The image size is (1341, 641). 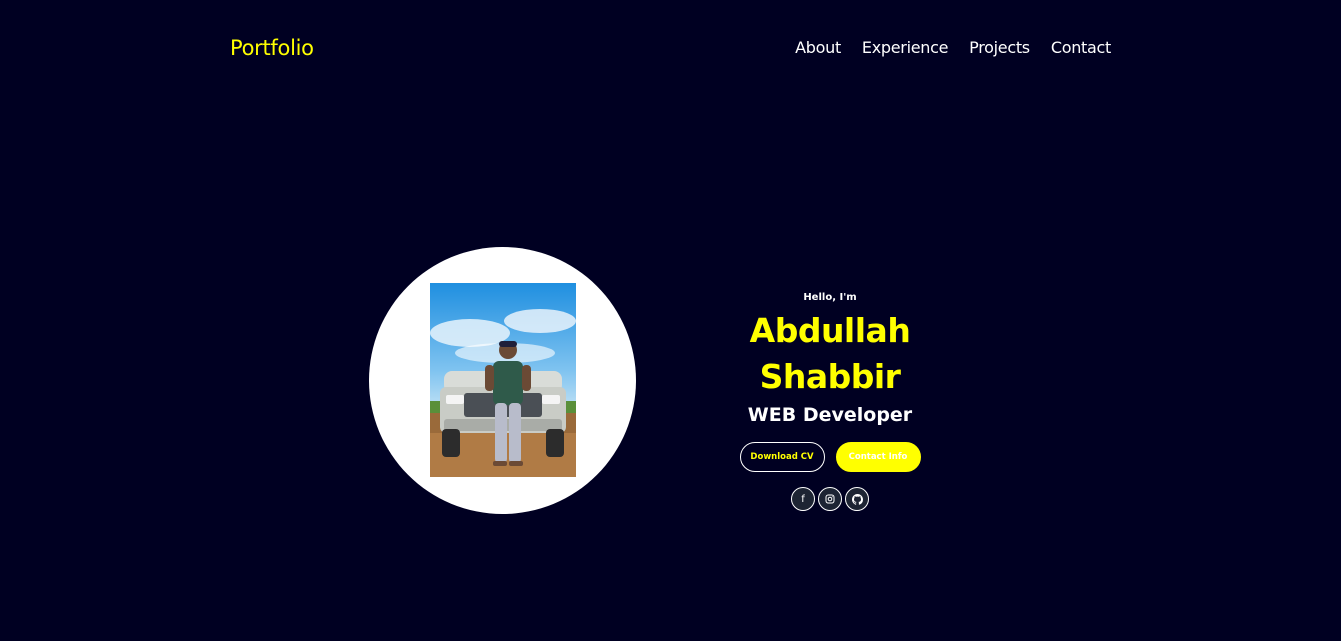 What do you see at coordinates (782, 457) in the screenshot?
I see `download-cv-button: Download CV` at bounding box center [782, 457].